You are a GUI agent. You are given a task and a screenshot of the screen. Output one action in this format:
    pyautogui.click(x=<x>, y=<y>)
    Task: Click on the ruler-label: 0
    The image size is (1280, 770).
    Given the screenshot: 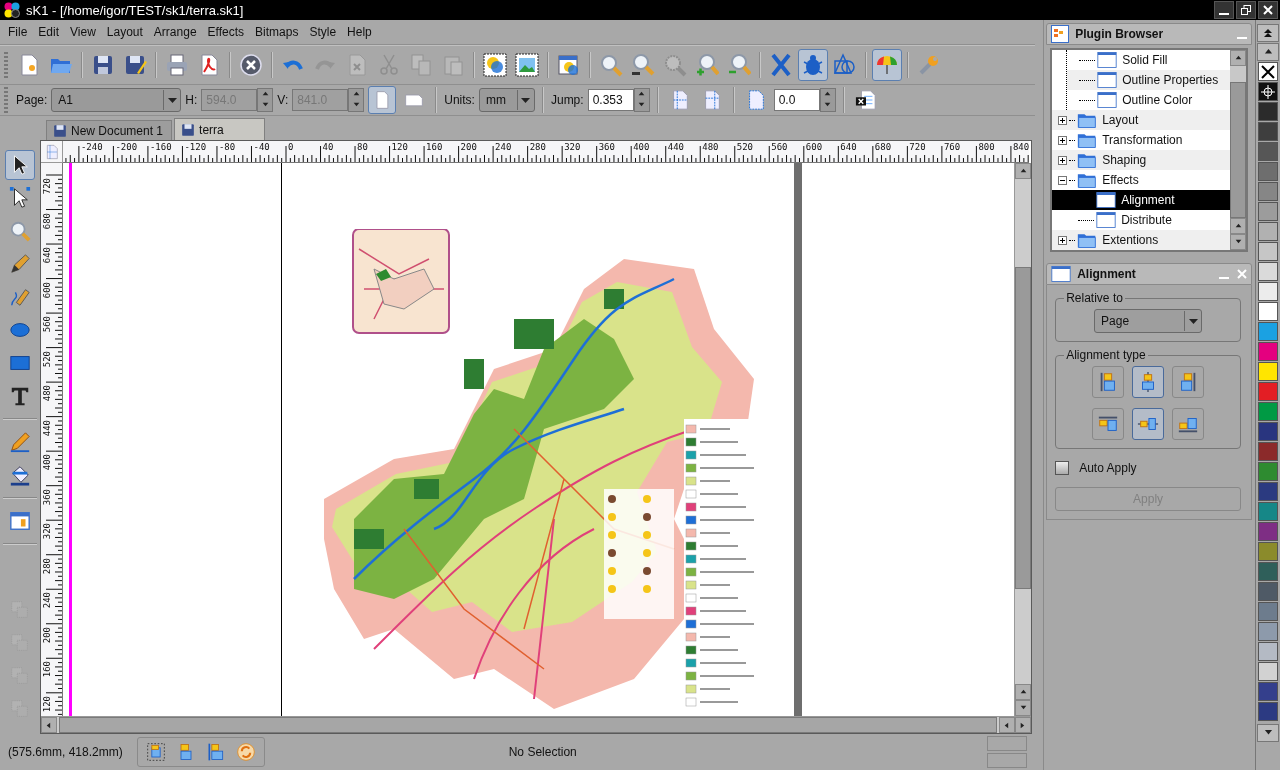 What is the action you would take?
    pyautogui.click(x=291, y=147)
    